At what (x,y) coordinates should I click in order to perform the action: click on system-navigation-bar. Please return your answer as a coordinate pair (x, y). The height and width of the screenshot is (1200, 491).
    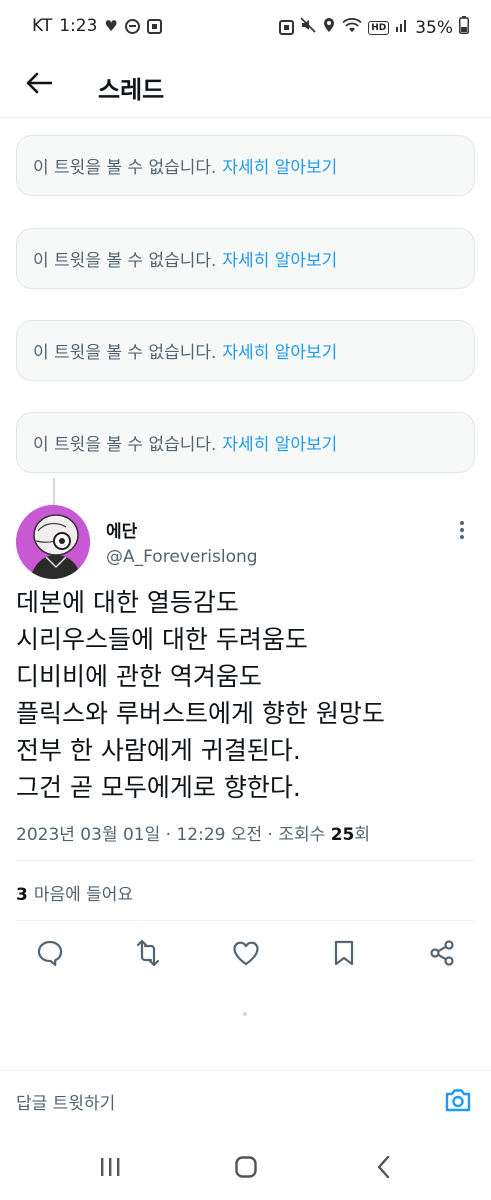
    Looking at the image, I should click on (245, 1169).